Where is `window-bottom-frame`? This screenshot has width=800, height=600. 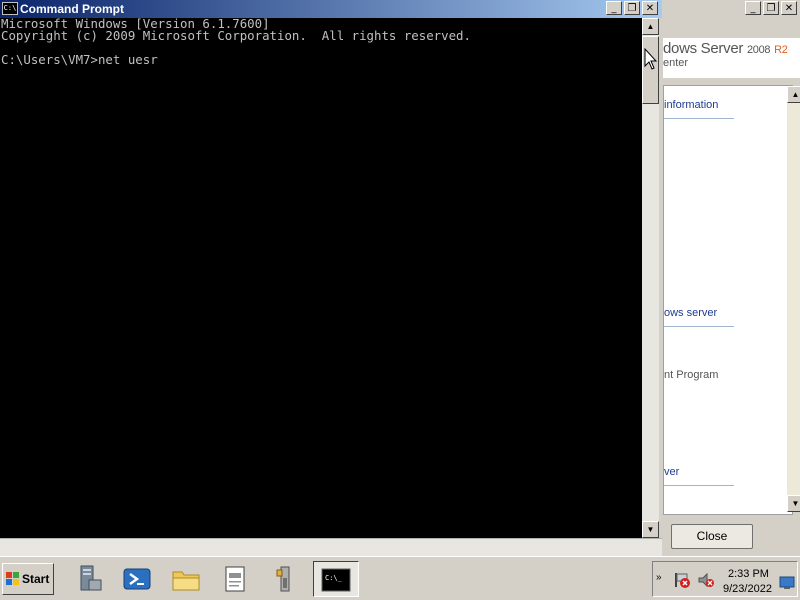
window-bottom-frame is located at coordinates (331, 547).